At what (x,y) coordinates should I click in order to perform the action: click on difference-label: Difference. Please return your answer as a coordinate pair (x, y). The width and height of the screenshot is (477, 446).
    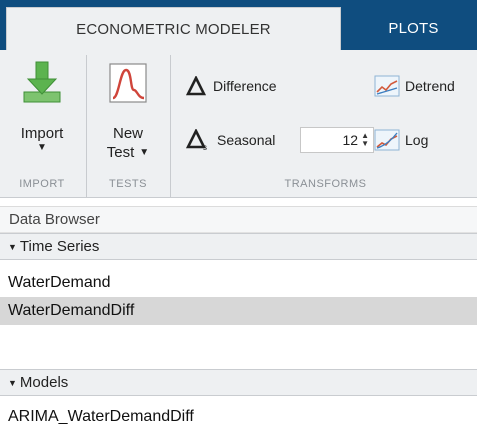
    Looking at the image, I should click on (245, 86).